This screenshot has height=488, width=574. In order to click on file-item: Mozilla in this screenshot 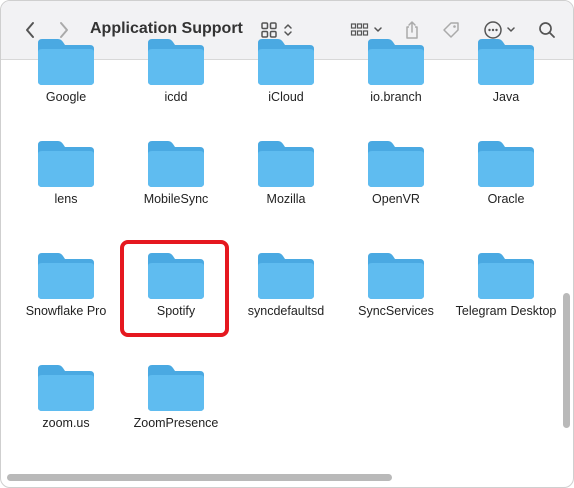, I will do `click(286, 172)`.